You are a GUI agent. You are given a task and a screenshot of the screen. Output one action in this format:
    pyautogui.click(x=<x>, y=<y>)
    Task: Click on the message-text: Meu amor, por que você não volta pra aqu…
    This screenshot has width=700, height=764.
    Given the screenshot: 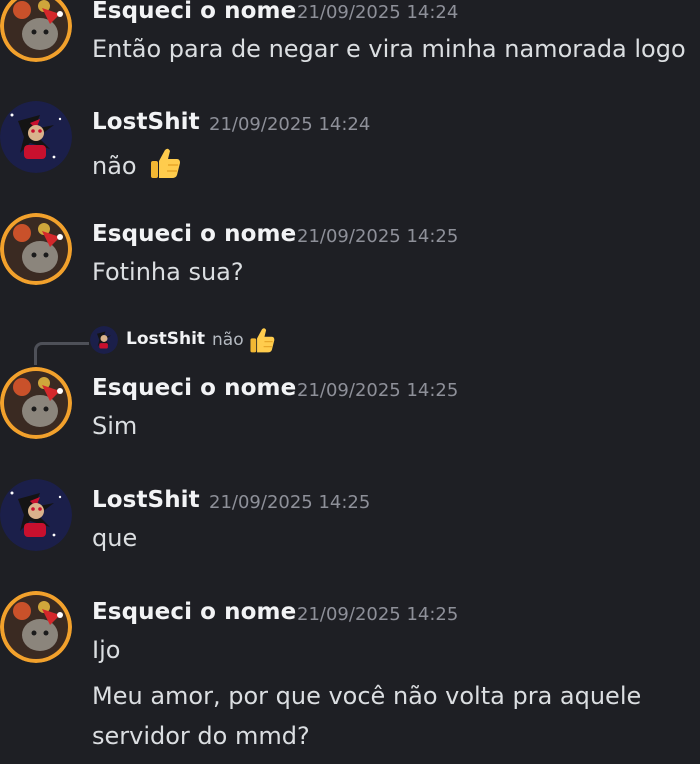 What is the action you would take?
    pyautogui.click(x=367, y=696)
    